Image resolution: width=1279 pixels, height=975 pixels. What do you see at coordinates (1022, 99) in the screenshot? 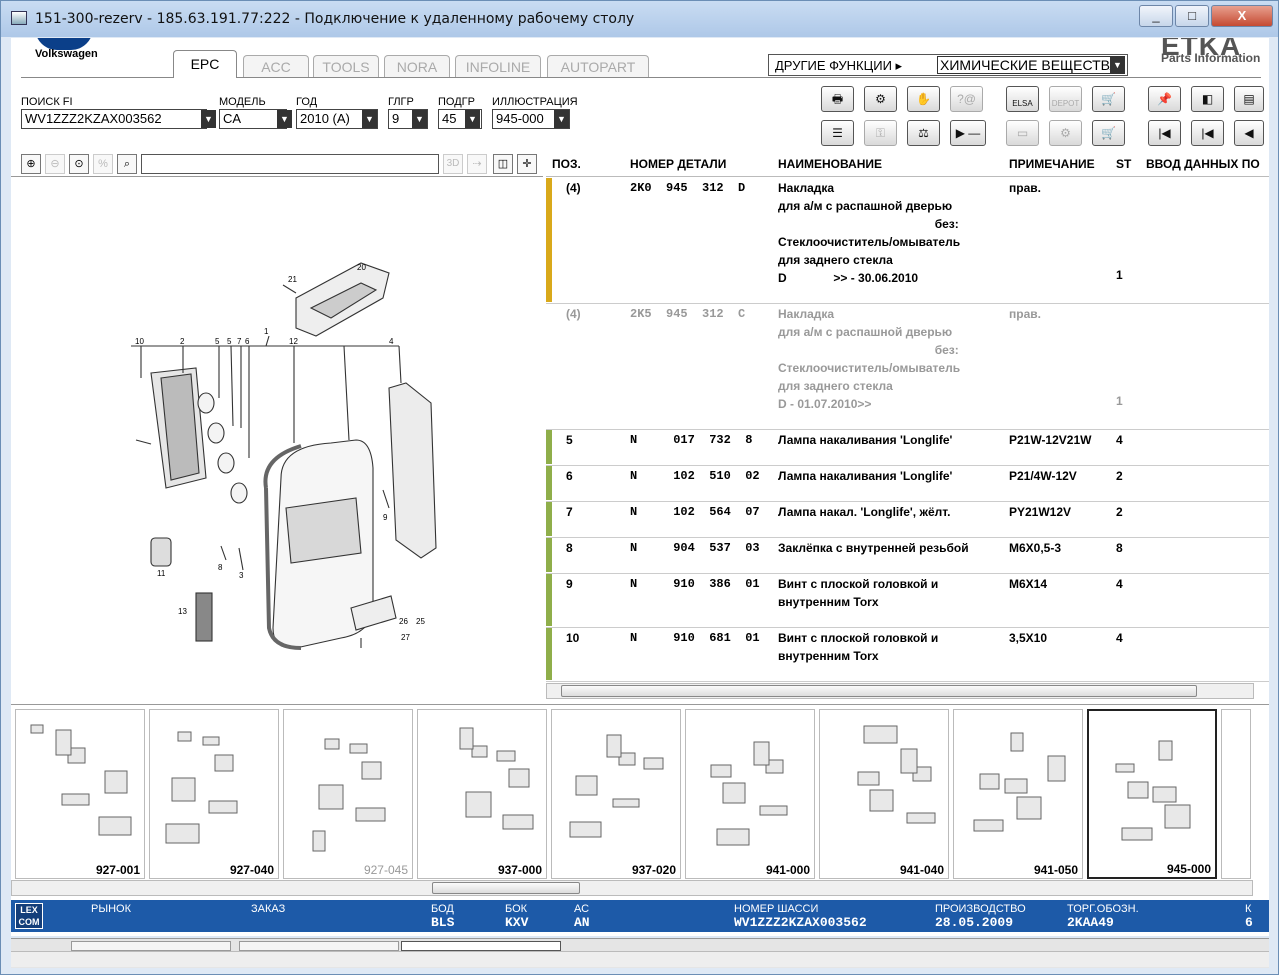
I see `elsa-button: ELSA` at bounding box center [1022, 99].